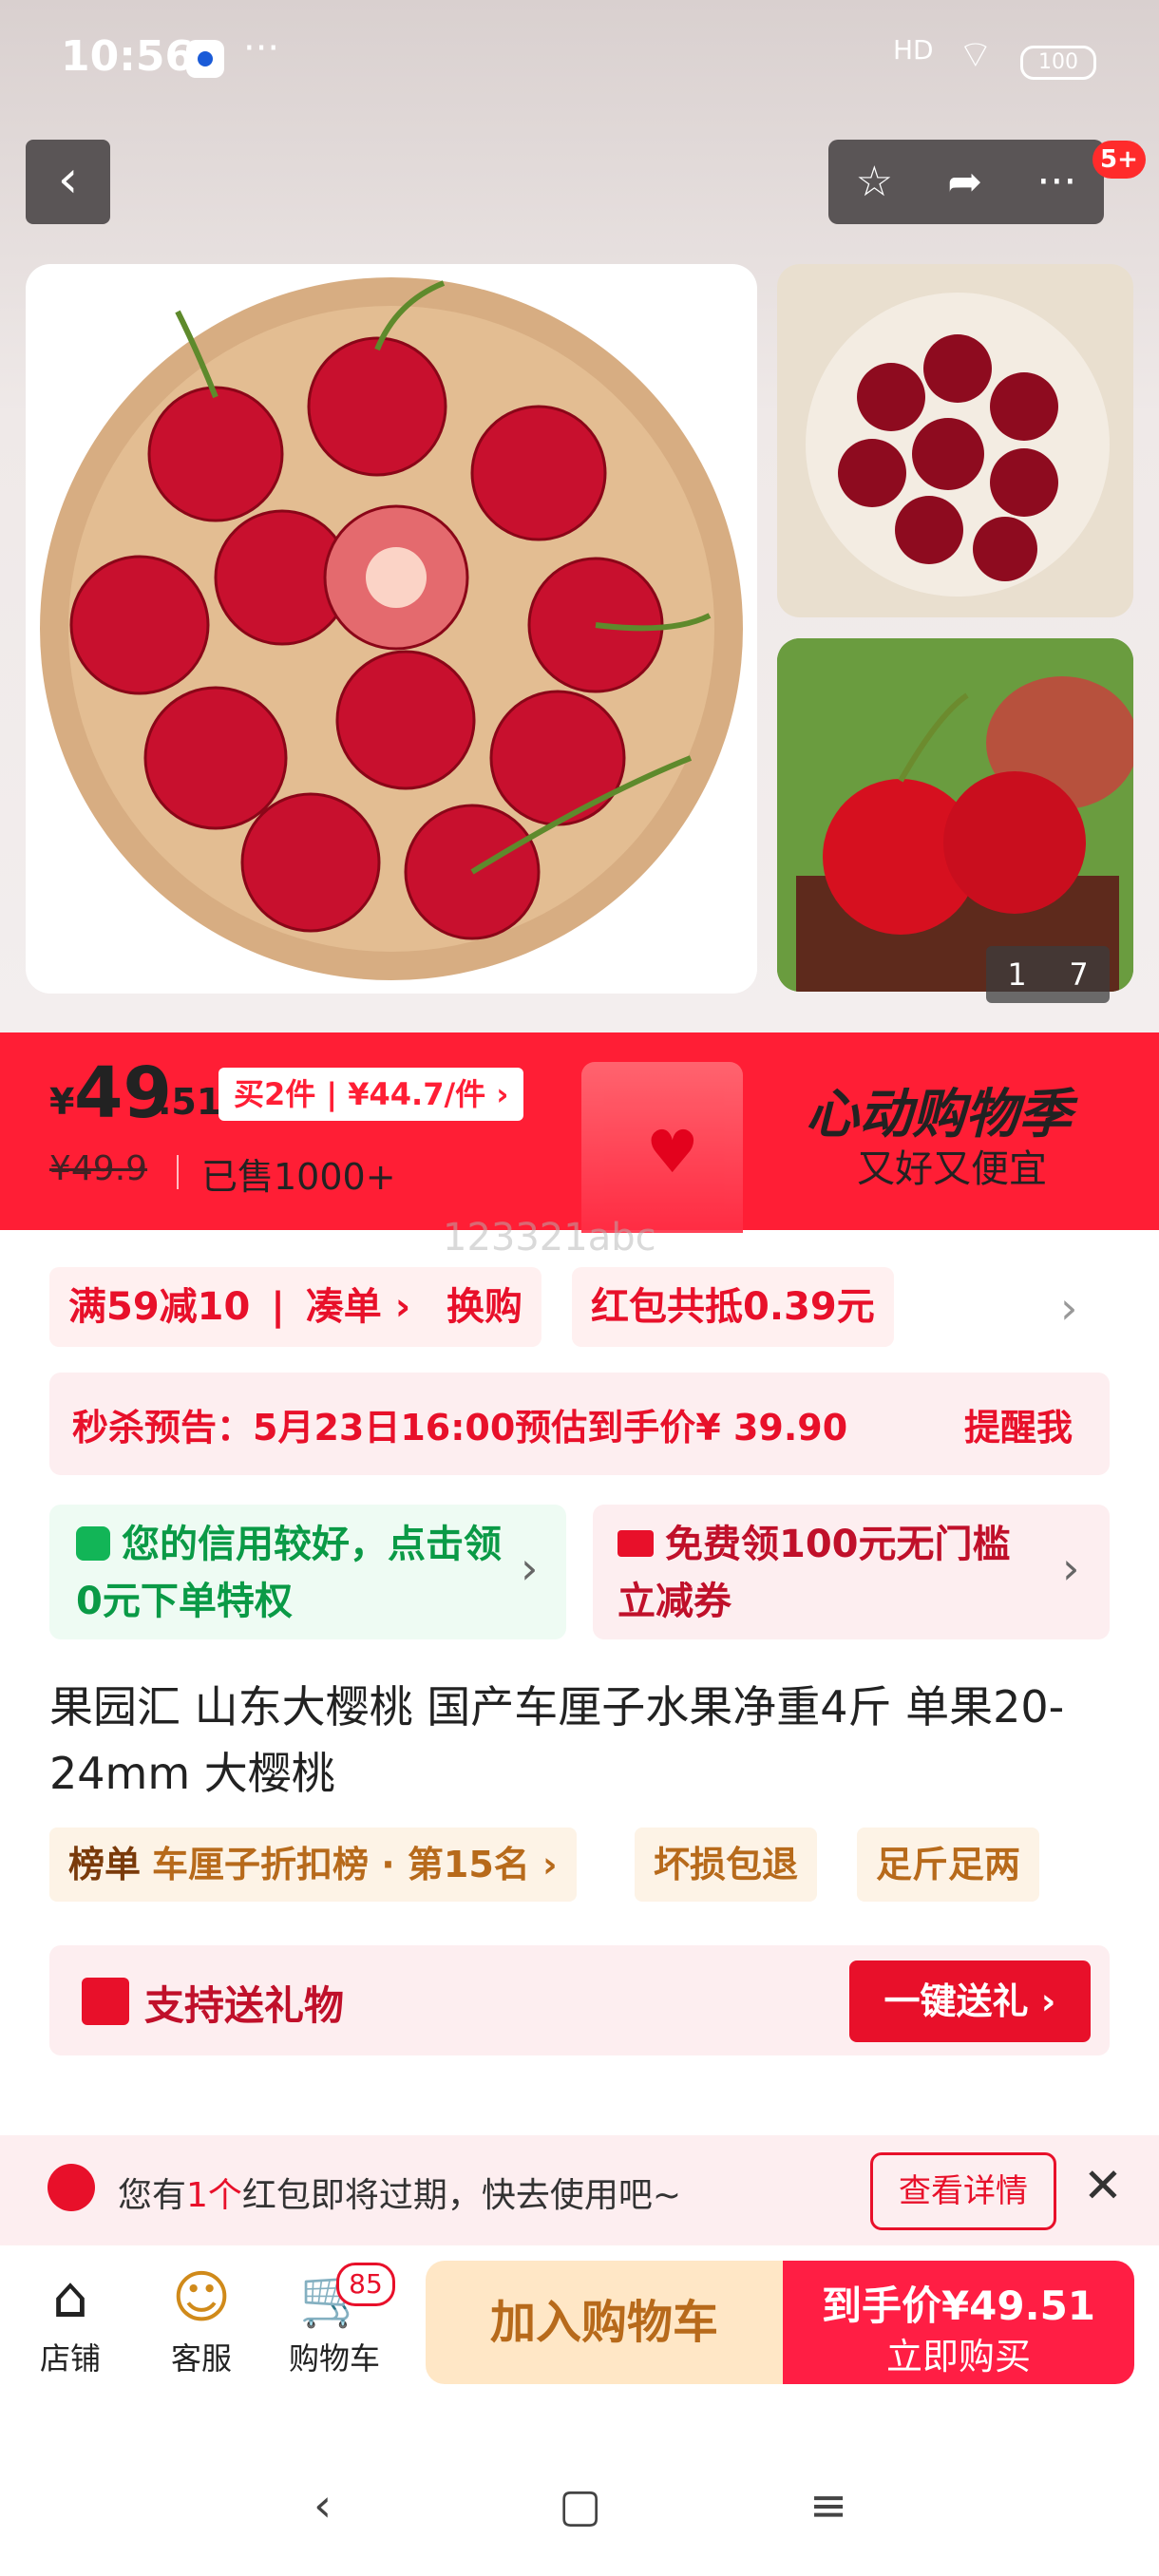 Image resolution: width=1159 pixels, height=2576 pixels. Describe the element at coordinates (261, 48) in the screenshot. I see `more-notifications-icon: ···` at that location.